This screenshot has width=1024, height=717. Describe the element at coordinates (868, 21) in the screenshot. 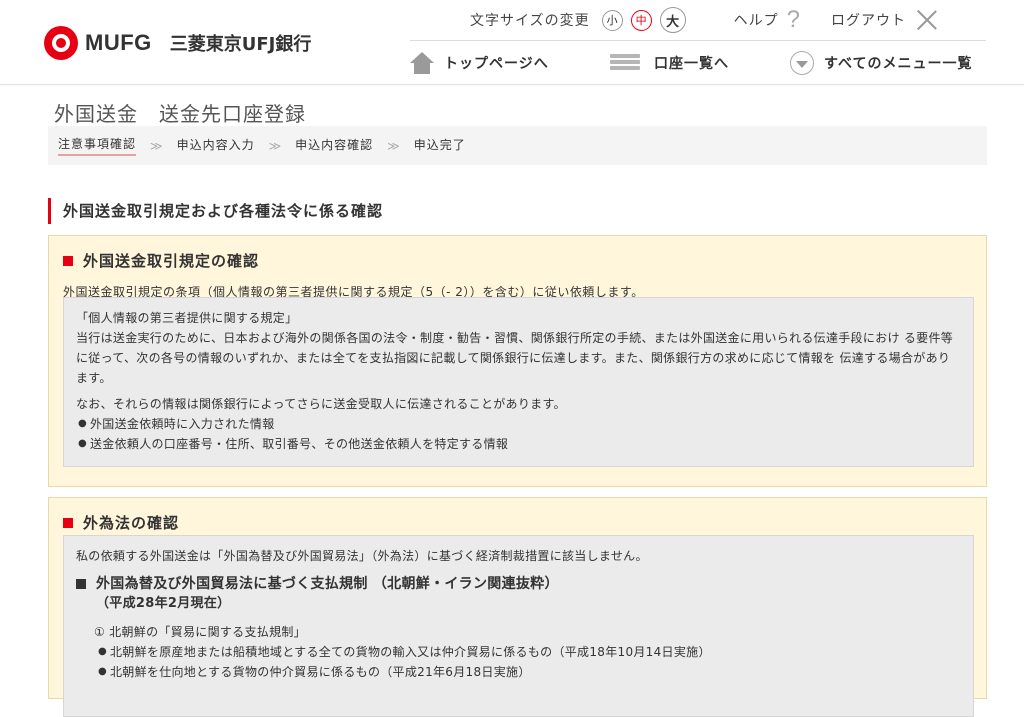

I see `logout-label: ログアウト` at that location.